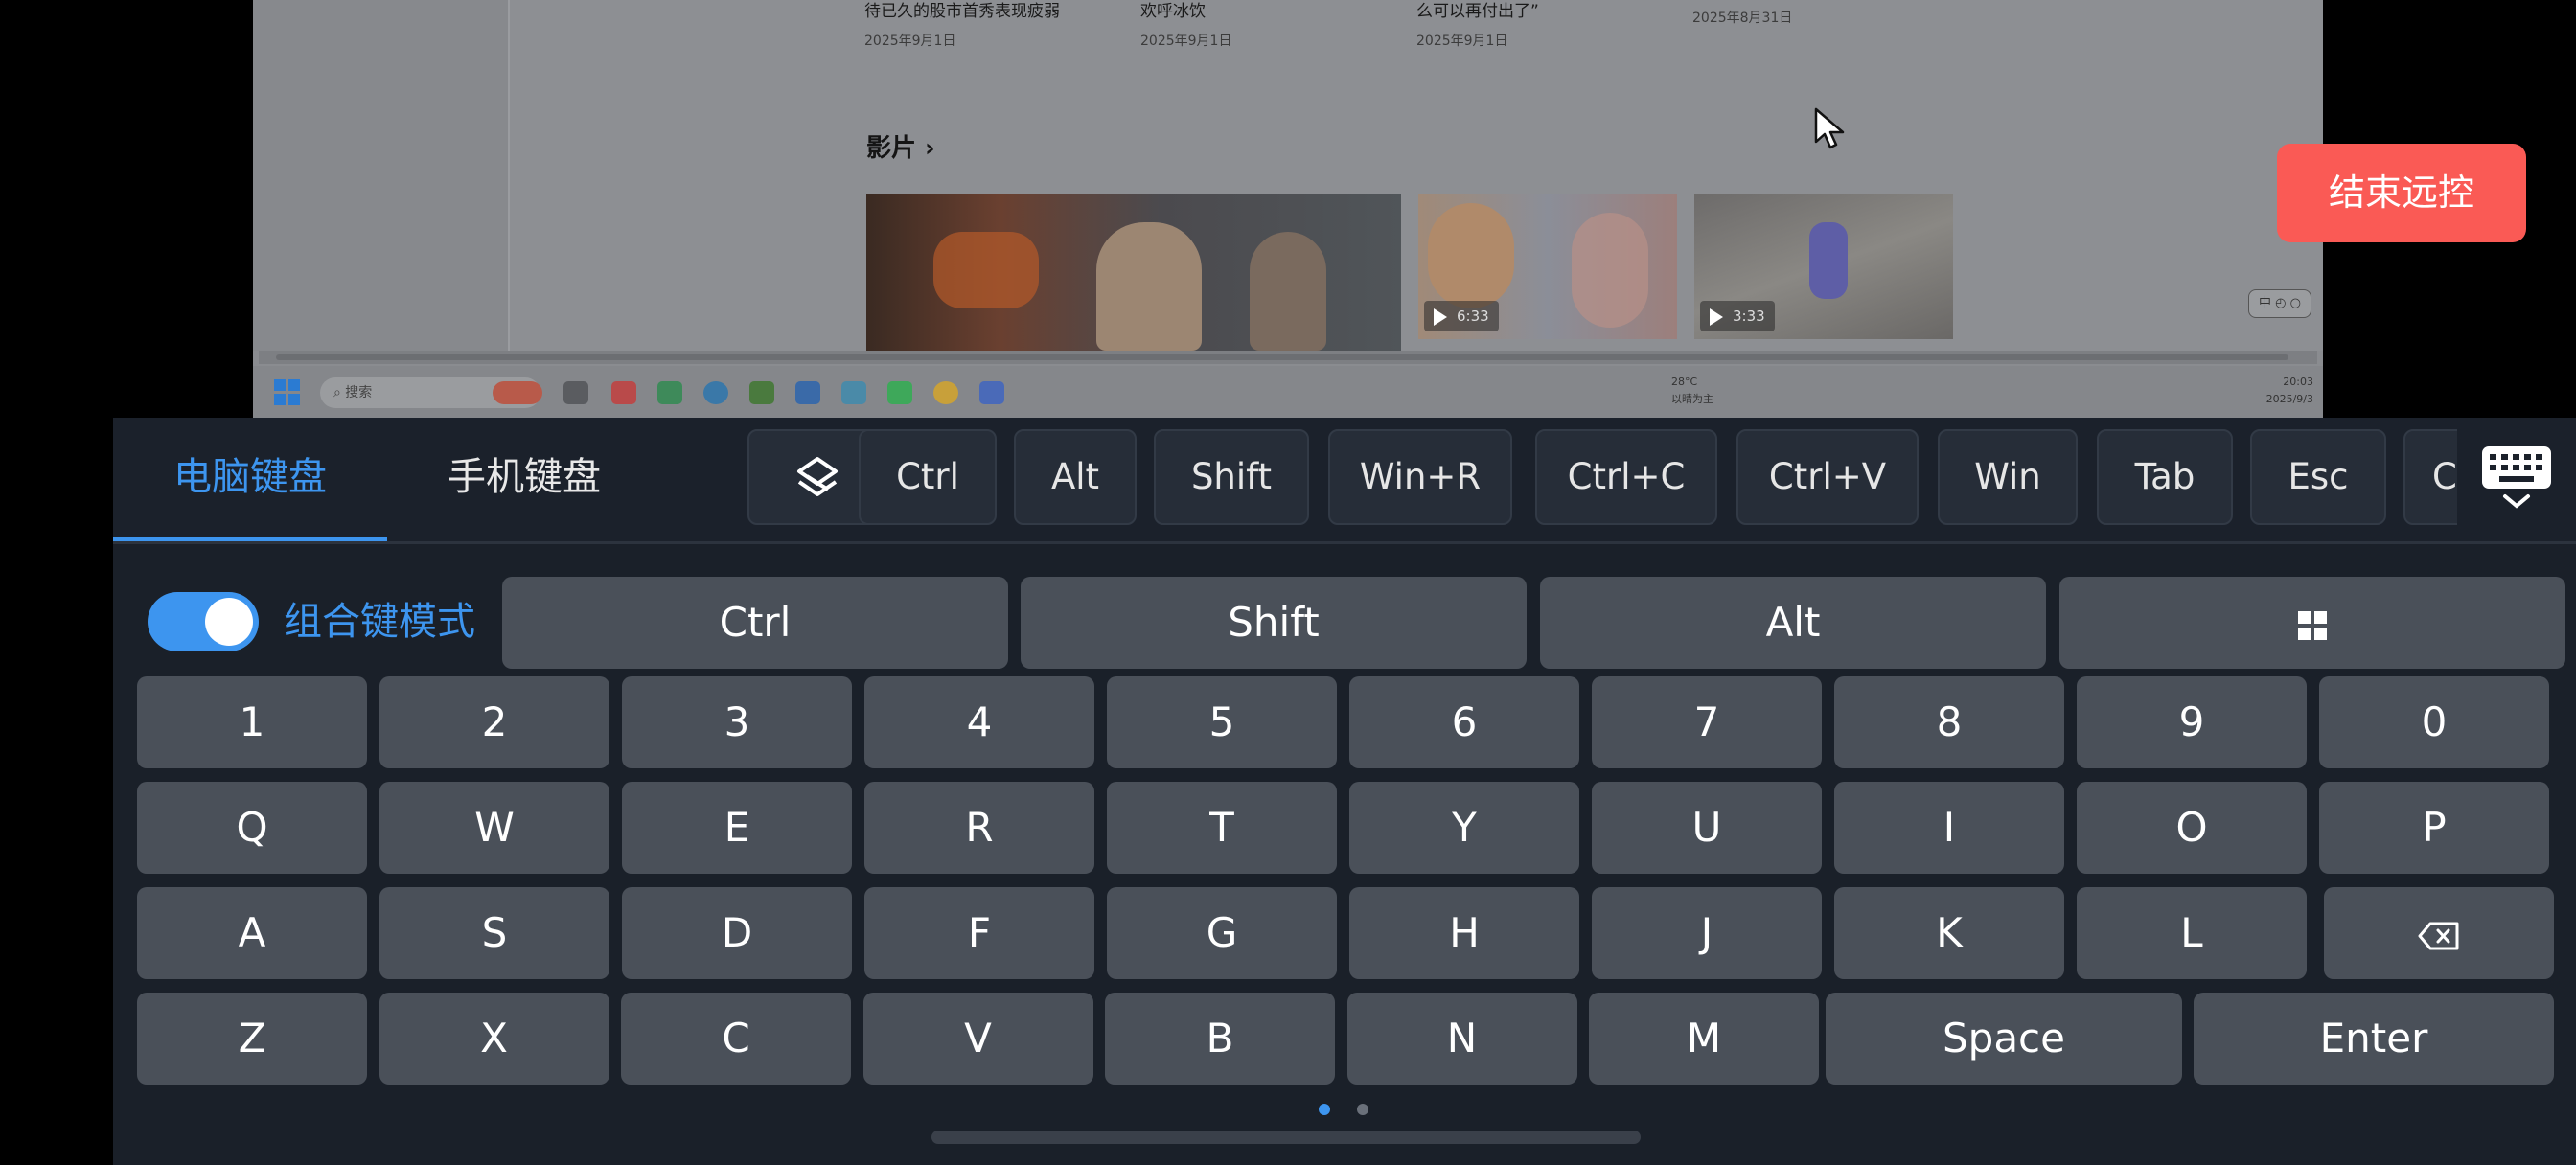 This screenshot has width=2576, height=1165. What do you see at coordinates (494, 1039) in the screenshot?
I see `key-x: X` at bounding box center [494, 1039].